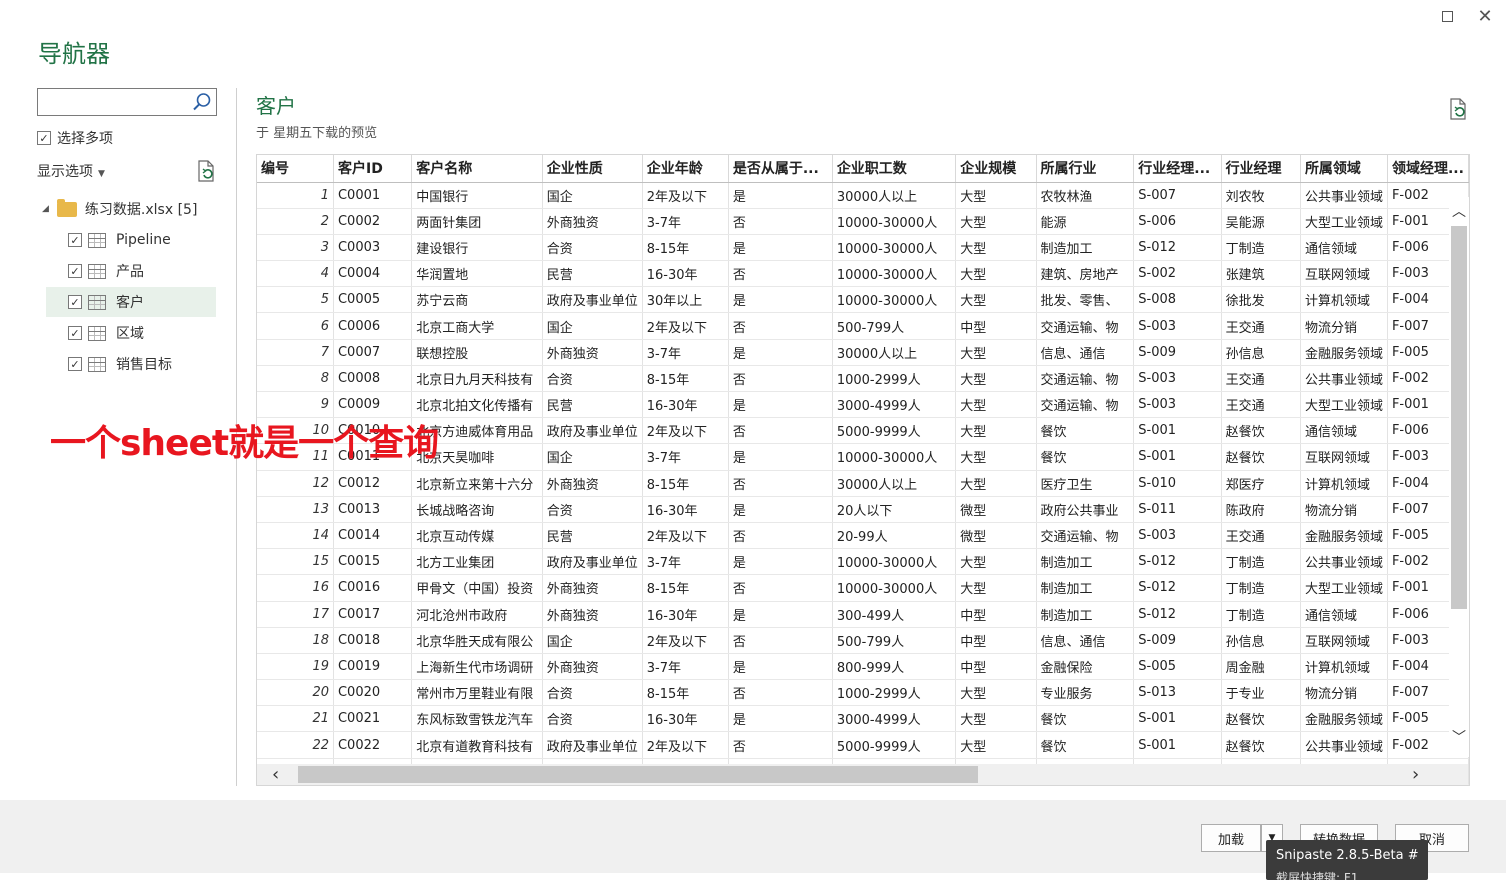  I want to click on column-header: 所属行业, so click(1085, 169).